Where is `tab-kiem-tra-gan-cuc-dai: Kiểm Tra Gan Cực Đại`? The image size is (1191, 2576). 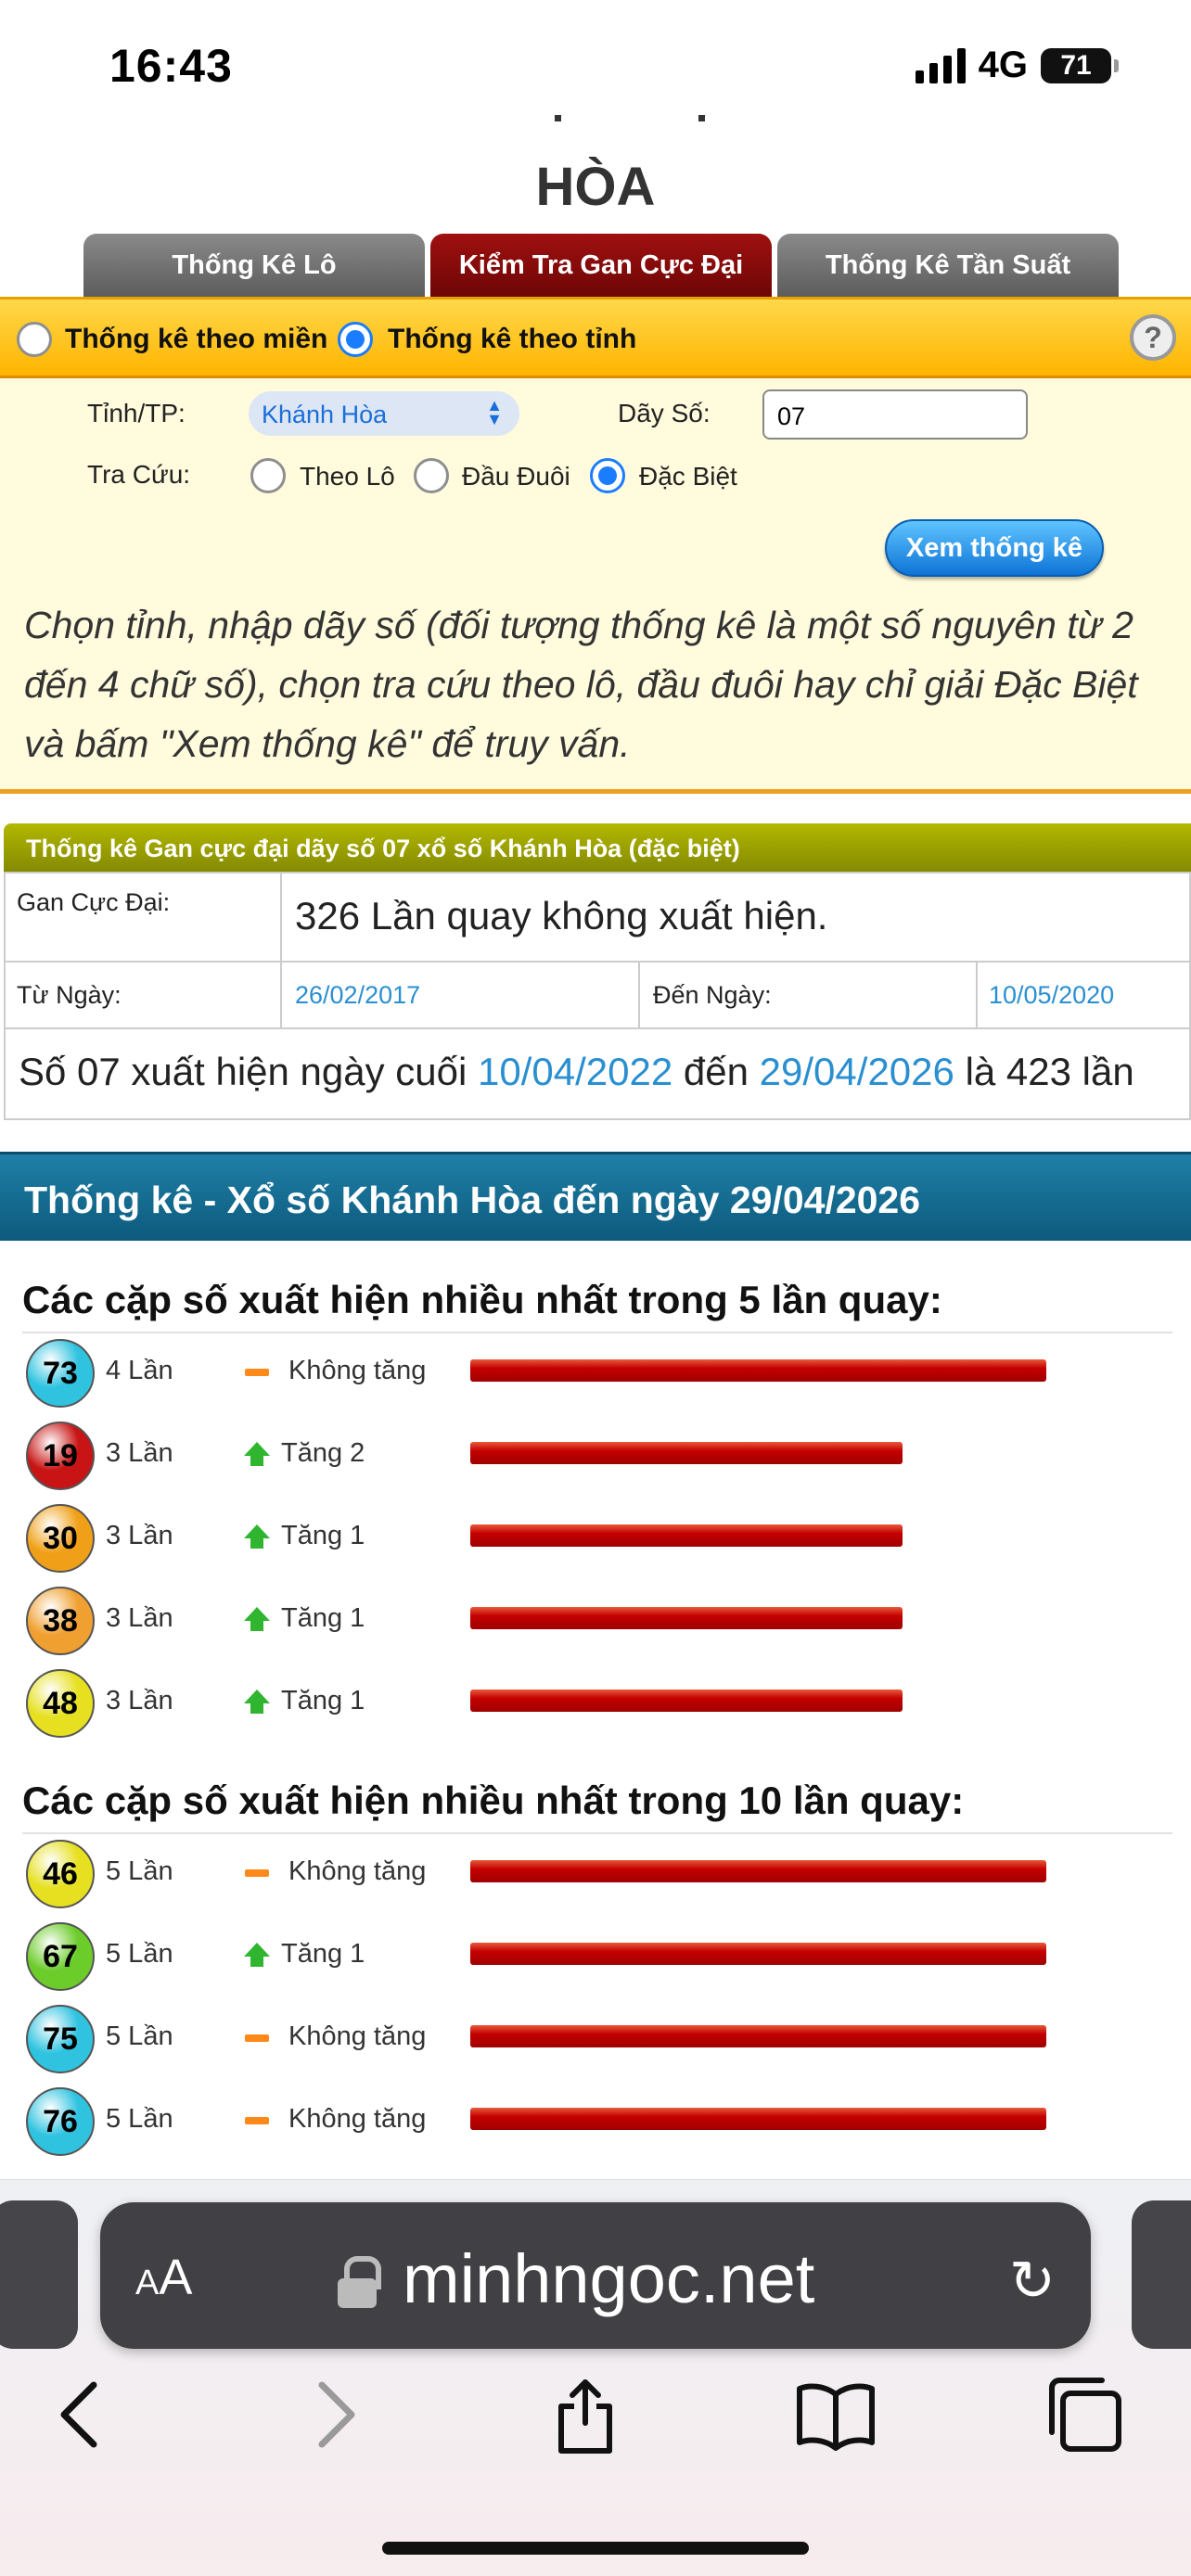
tab-kiem-tra-gan-cuc-dai: Kiểm Tra Gan Cực Đại is located at coordinates (601, 266).